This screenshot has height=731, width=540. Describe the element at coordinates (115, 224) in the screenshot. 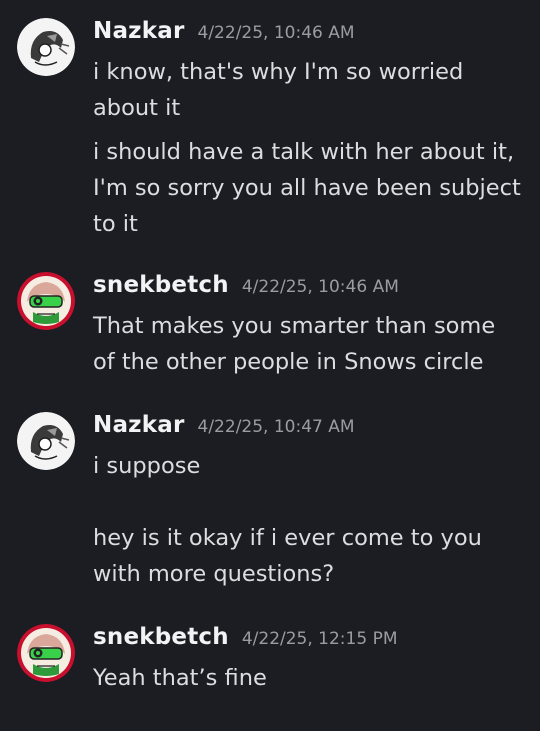

I see `message-text: to it` at that location.